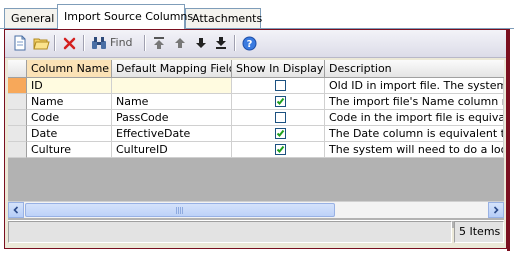  I want to click on find-label: Find, so click(121, 42).